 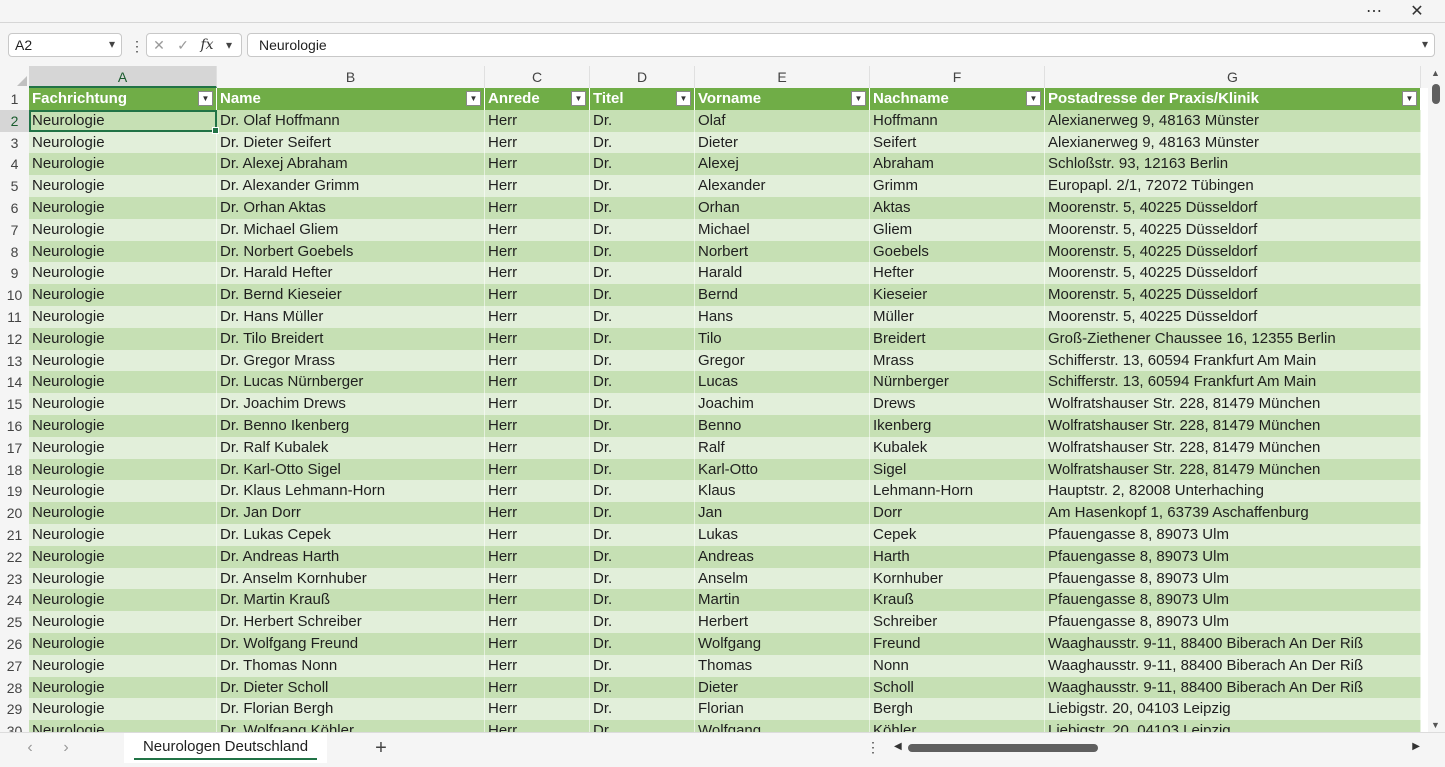 I want to click on table-cell: Dr. Norbert Goebels, so click(x=351, y=251).